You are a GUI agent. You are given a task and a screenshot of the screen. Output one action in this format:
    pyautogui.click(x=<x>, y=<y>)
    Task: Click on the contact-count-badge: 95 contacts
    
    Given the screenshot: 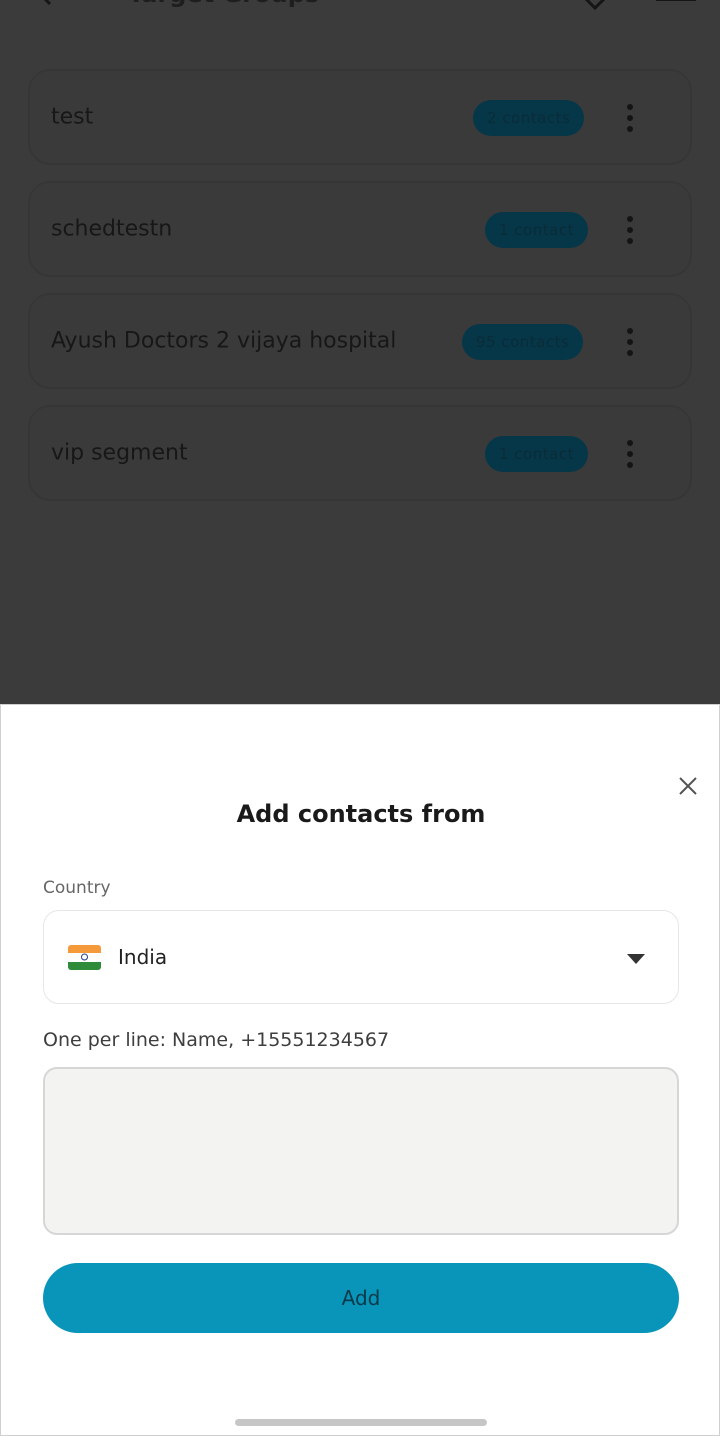 What is the action you would take?
    pyautogui.click(x=523, y=342)
    